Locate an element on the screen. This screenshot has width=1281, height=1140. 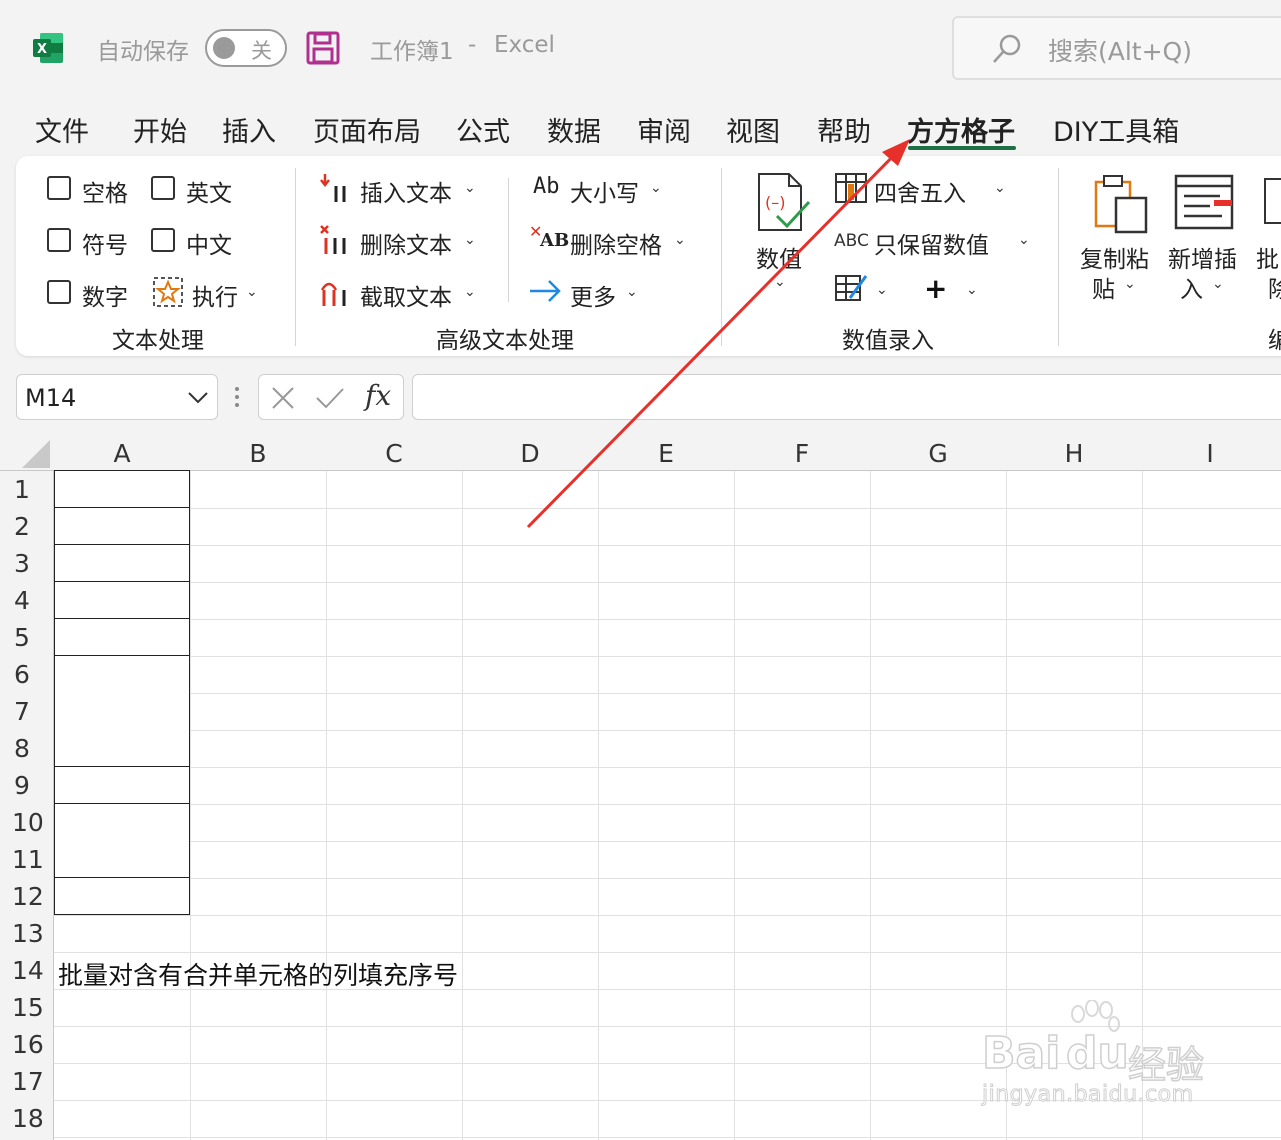
row-header-11: 11 is located at coordinates (27, 859).